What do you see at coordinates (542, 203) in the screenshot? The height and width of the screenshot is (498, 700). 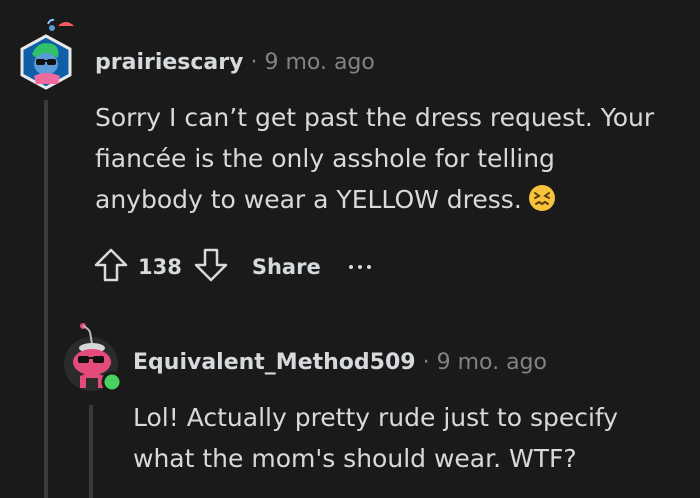 I see `confounded-face-icon` at bounding box center [542, 203].